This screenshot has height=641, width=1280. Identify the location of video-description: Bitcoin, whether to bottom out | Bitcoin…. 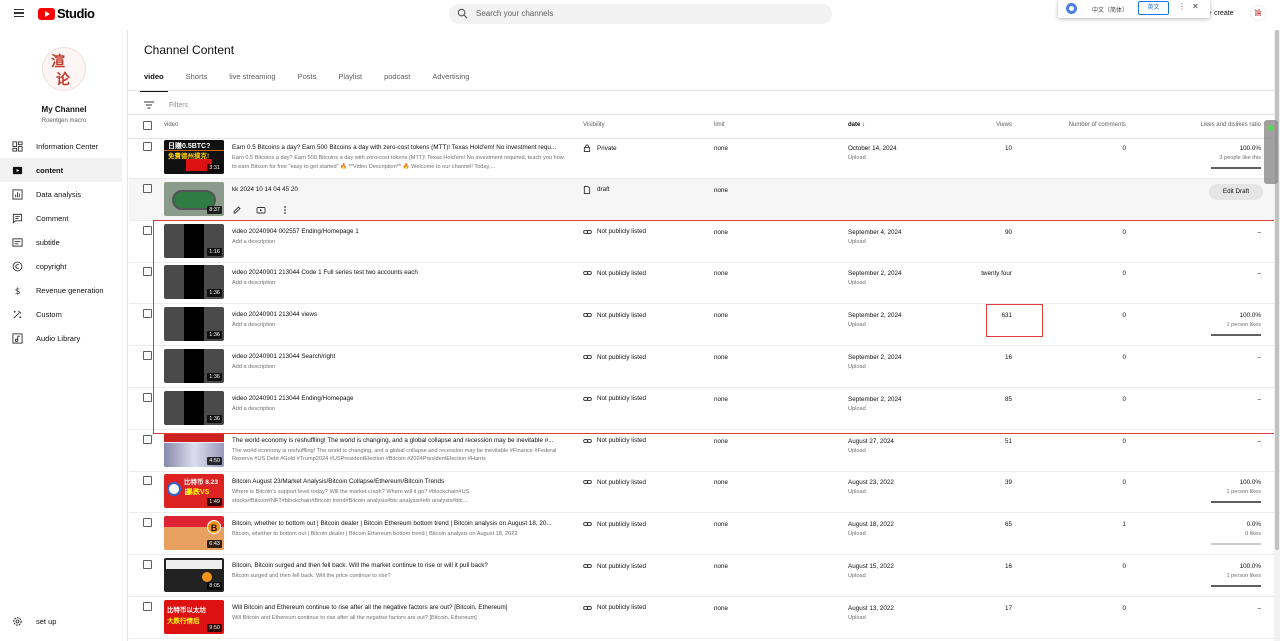
(375, 534).